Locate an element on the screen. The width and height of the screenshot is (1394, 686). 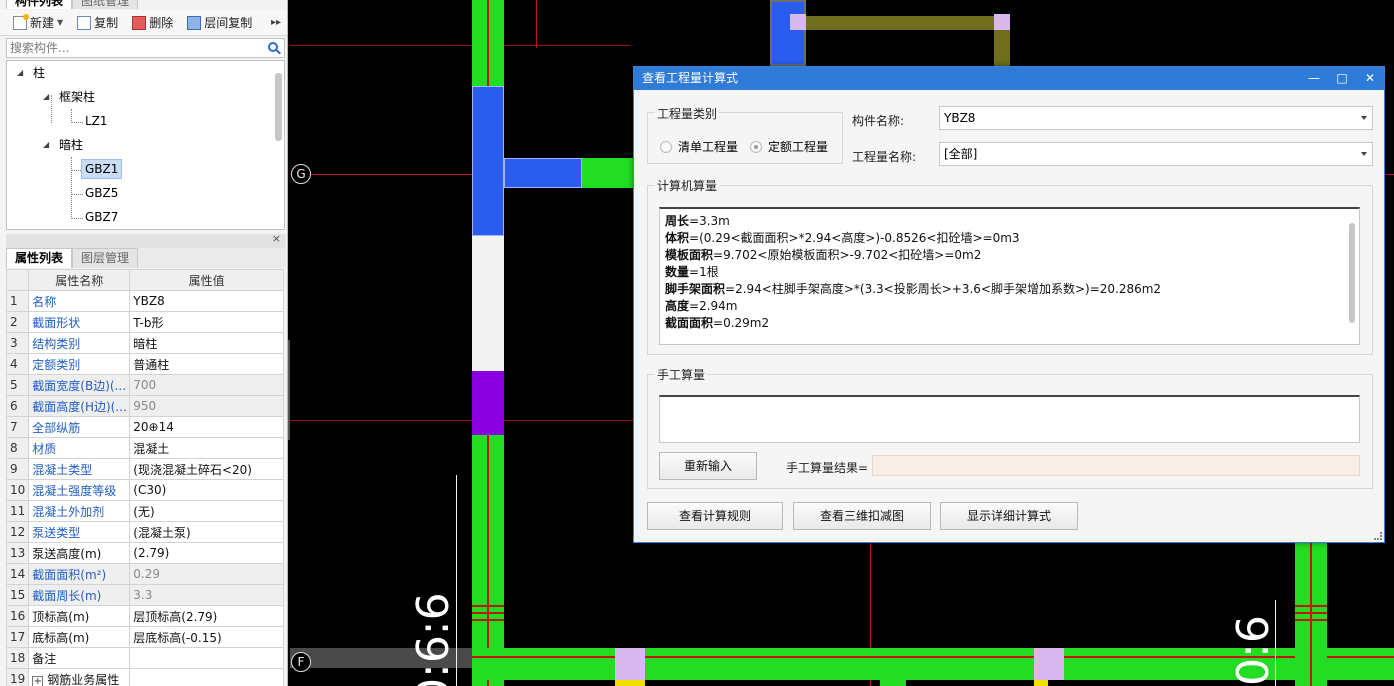
property-row: 7 全部纵筋 20⊕14 is located at coordinates (144, 427).